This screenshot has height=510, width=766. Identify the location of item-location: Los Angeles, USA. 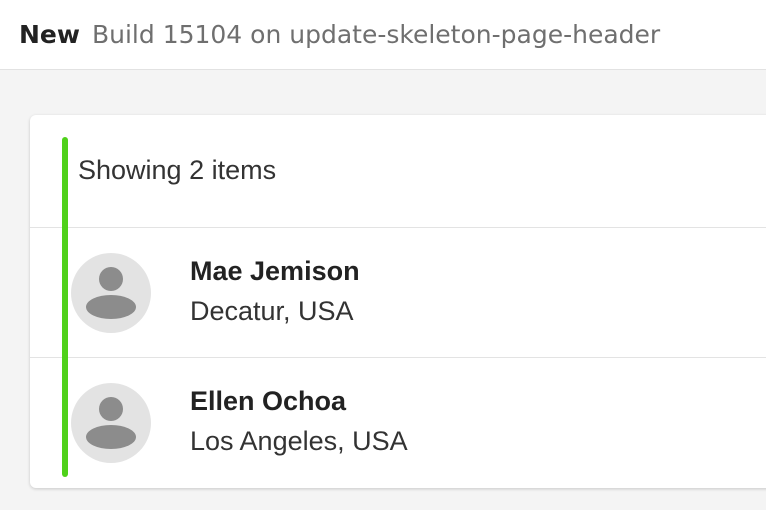
(299, 441).